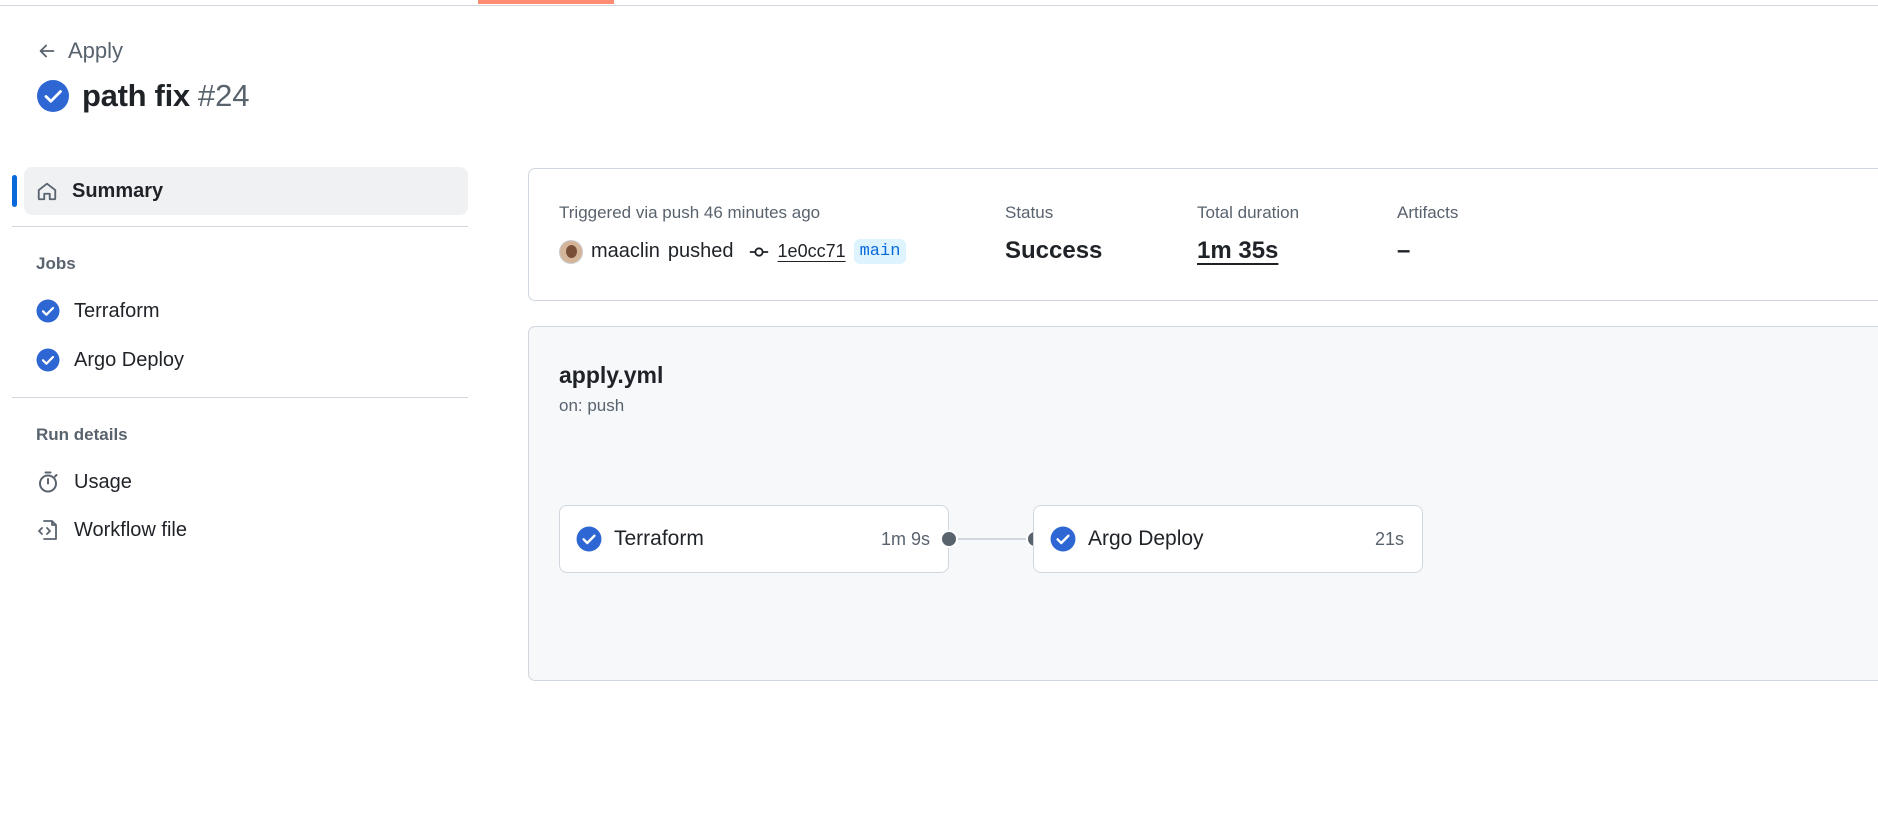 This screenshot has height=814, width=1878. I want to click on sidebar-item-argo-deploy: Argo Deploy, so click(110, 360).